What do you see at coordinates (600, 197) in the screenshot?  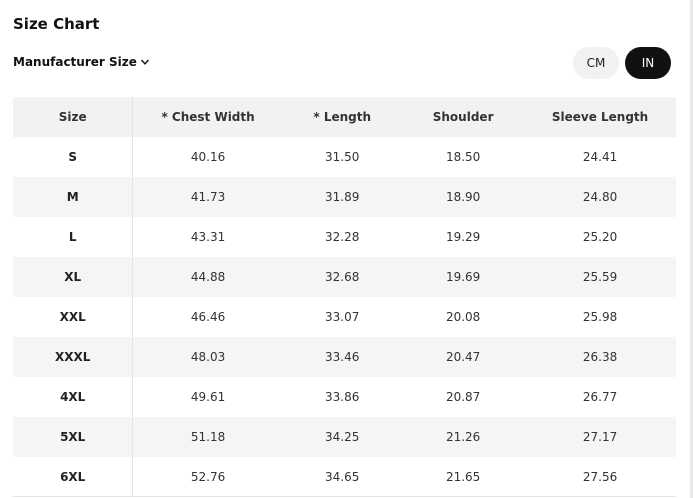 I see `sleeve-length-cell: 24.80` at bounding box center [600, 197].